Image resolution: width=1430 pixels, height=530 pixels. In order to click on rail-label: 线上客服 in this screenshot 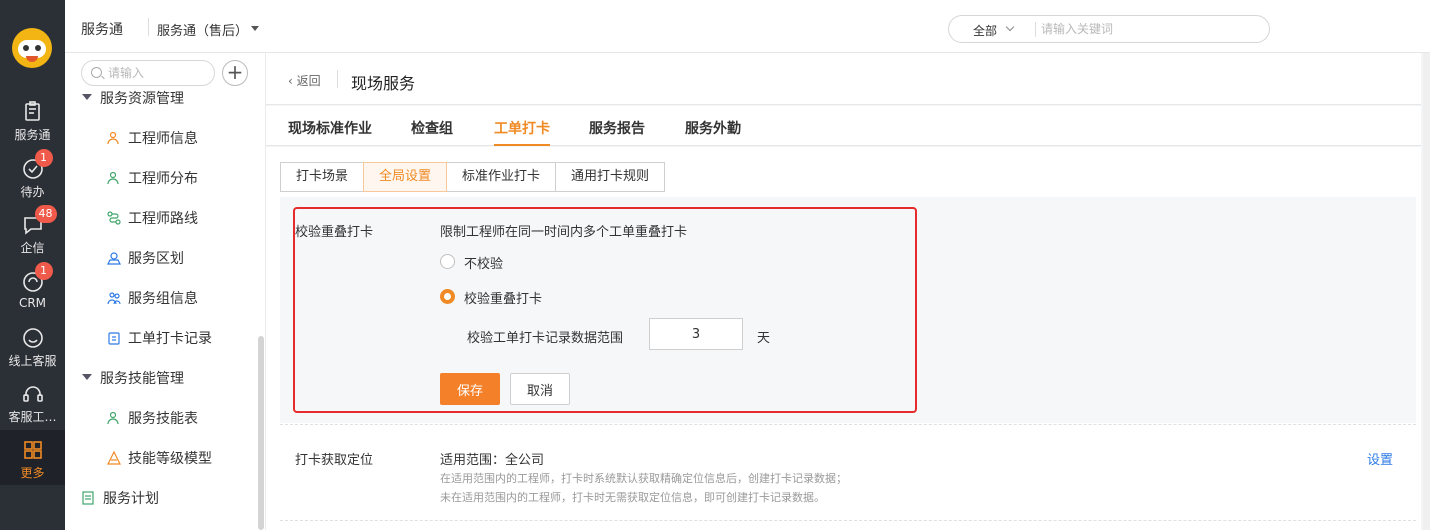, I will do `click(32, 361)`.